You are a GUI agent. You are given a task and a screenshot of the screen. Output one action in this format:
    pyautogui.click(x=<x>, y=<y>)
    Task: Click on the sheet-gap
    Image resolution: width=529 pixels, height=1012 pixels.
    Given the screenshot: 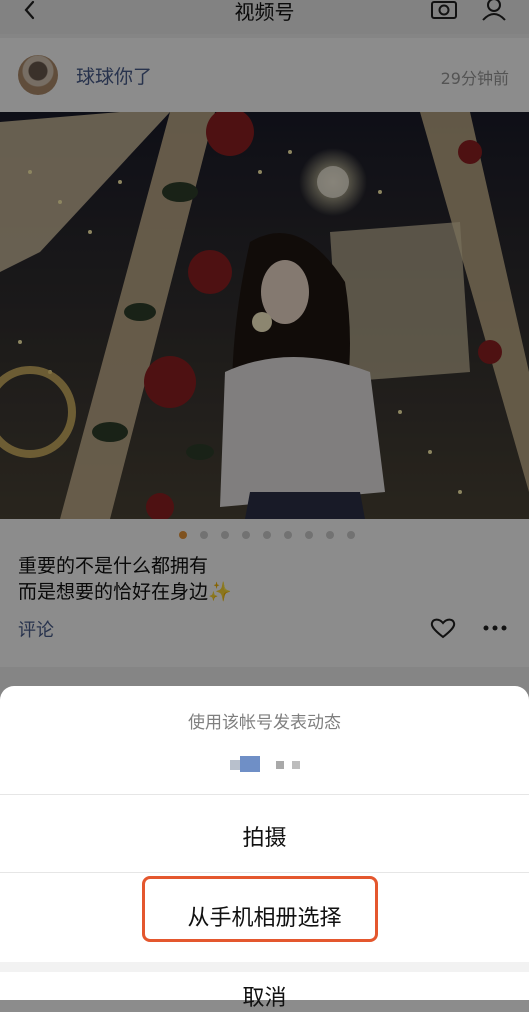 What is the action you would take?
    pyautogui.click(x=264, y=967)
    